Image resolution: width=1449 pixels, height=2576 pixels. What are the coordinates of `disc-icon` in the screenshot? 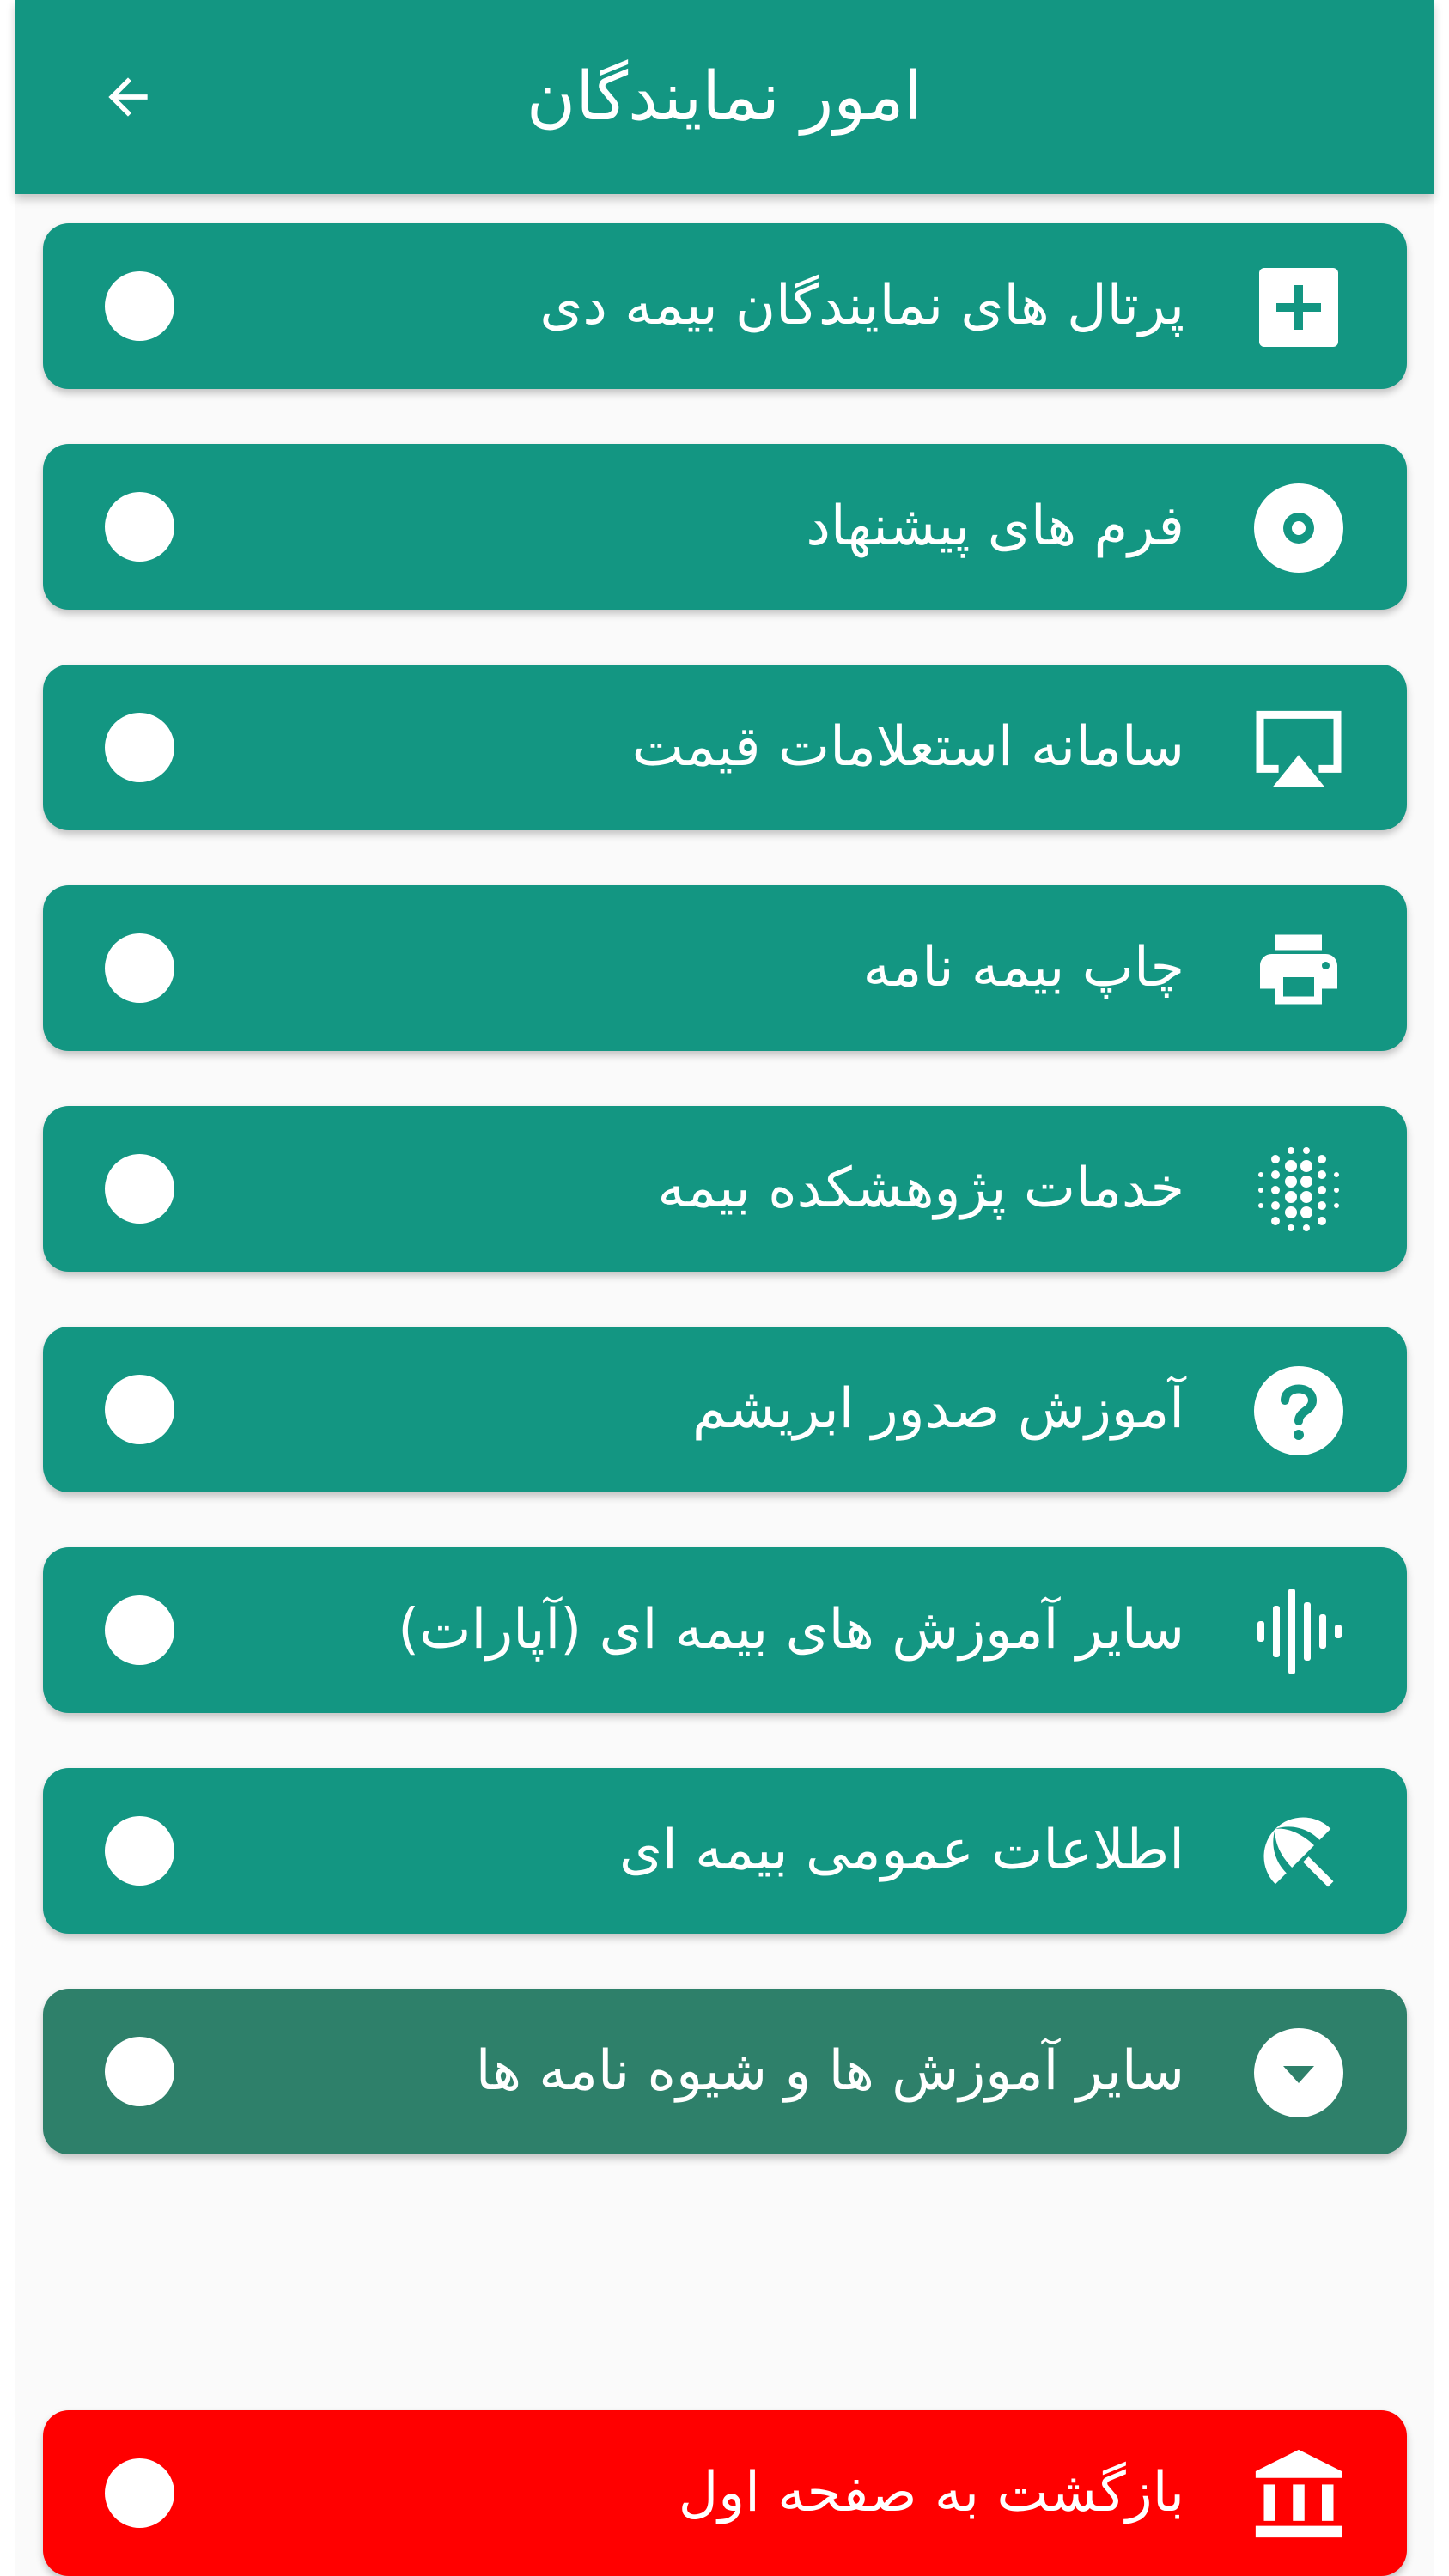 It's located at (1298, 528).